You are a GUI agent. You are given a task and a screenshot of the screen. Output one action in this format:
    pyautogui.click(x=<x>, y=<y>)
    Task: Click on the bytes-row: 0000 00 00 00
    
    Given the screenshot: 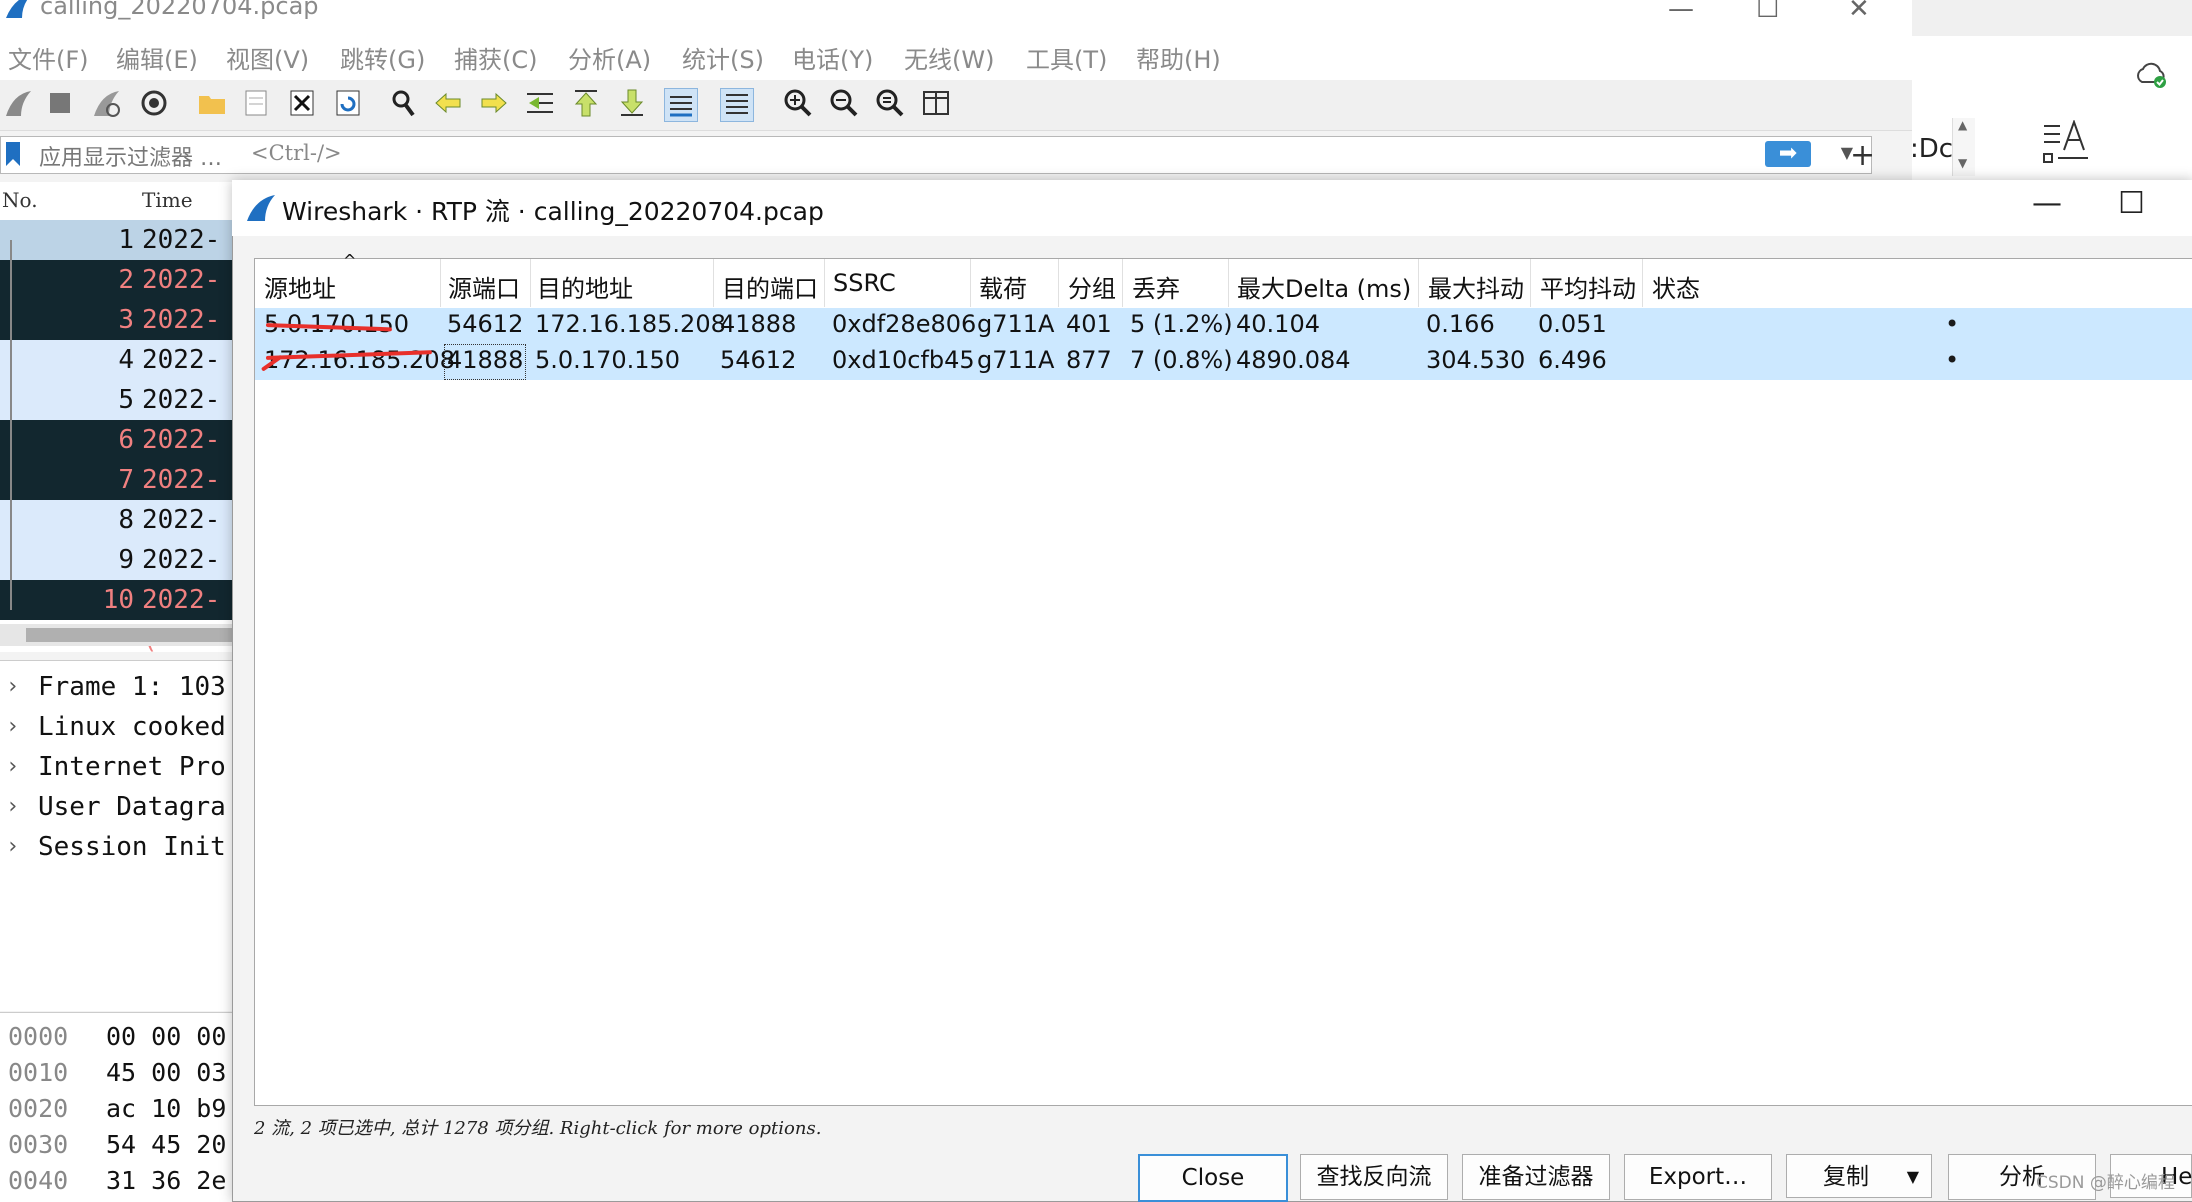 What is the action you would take?
    pyautogui.click(x=116, y=1037)
    